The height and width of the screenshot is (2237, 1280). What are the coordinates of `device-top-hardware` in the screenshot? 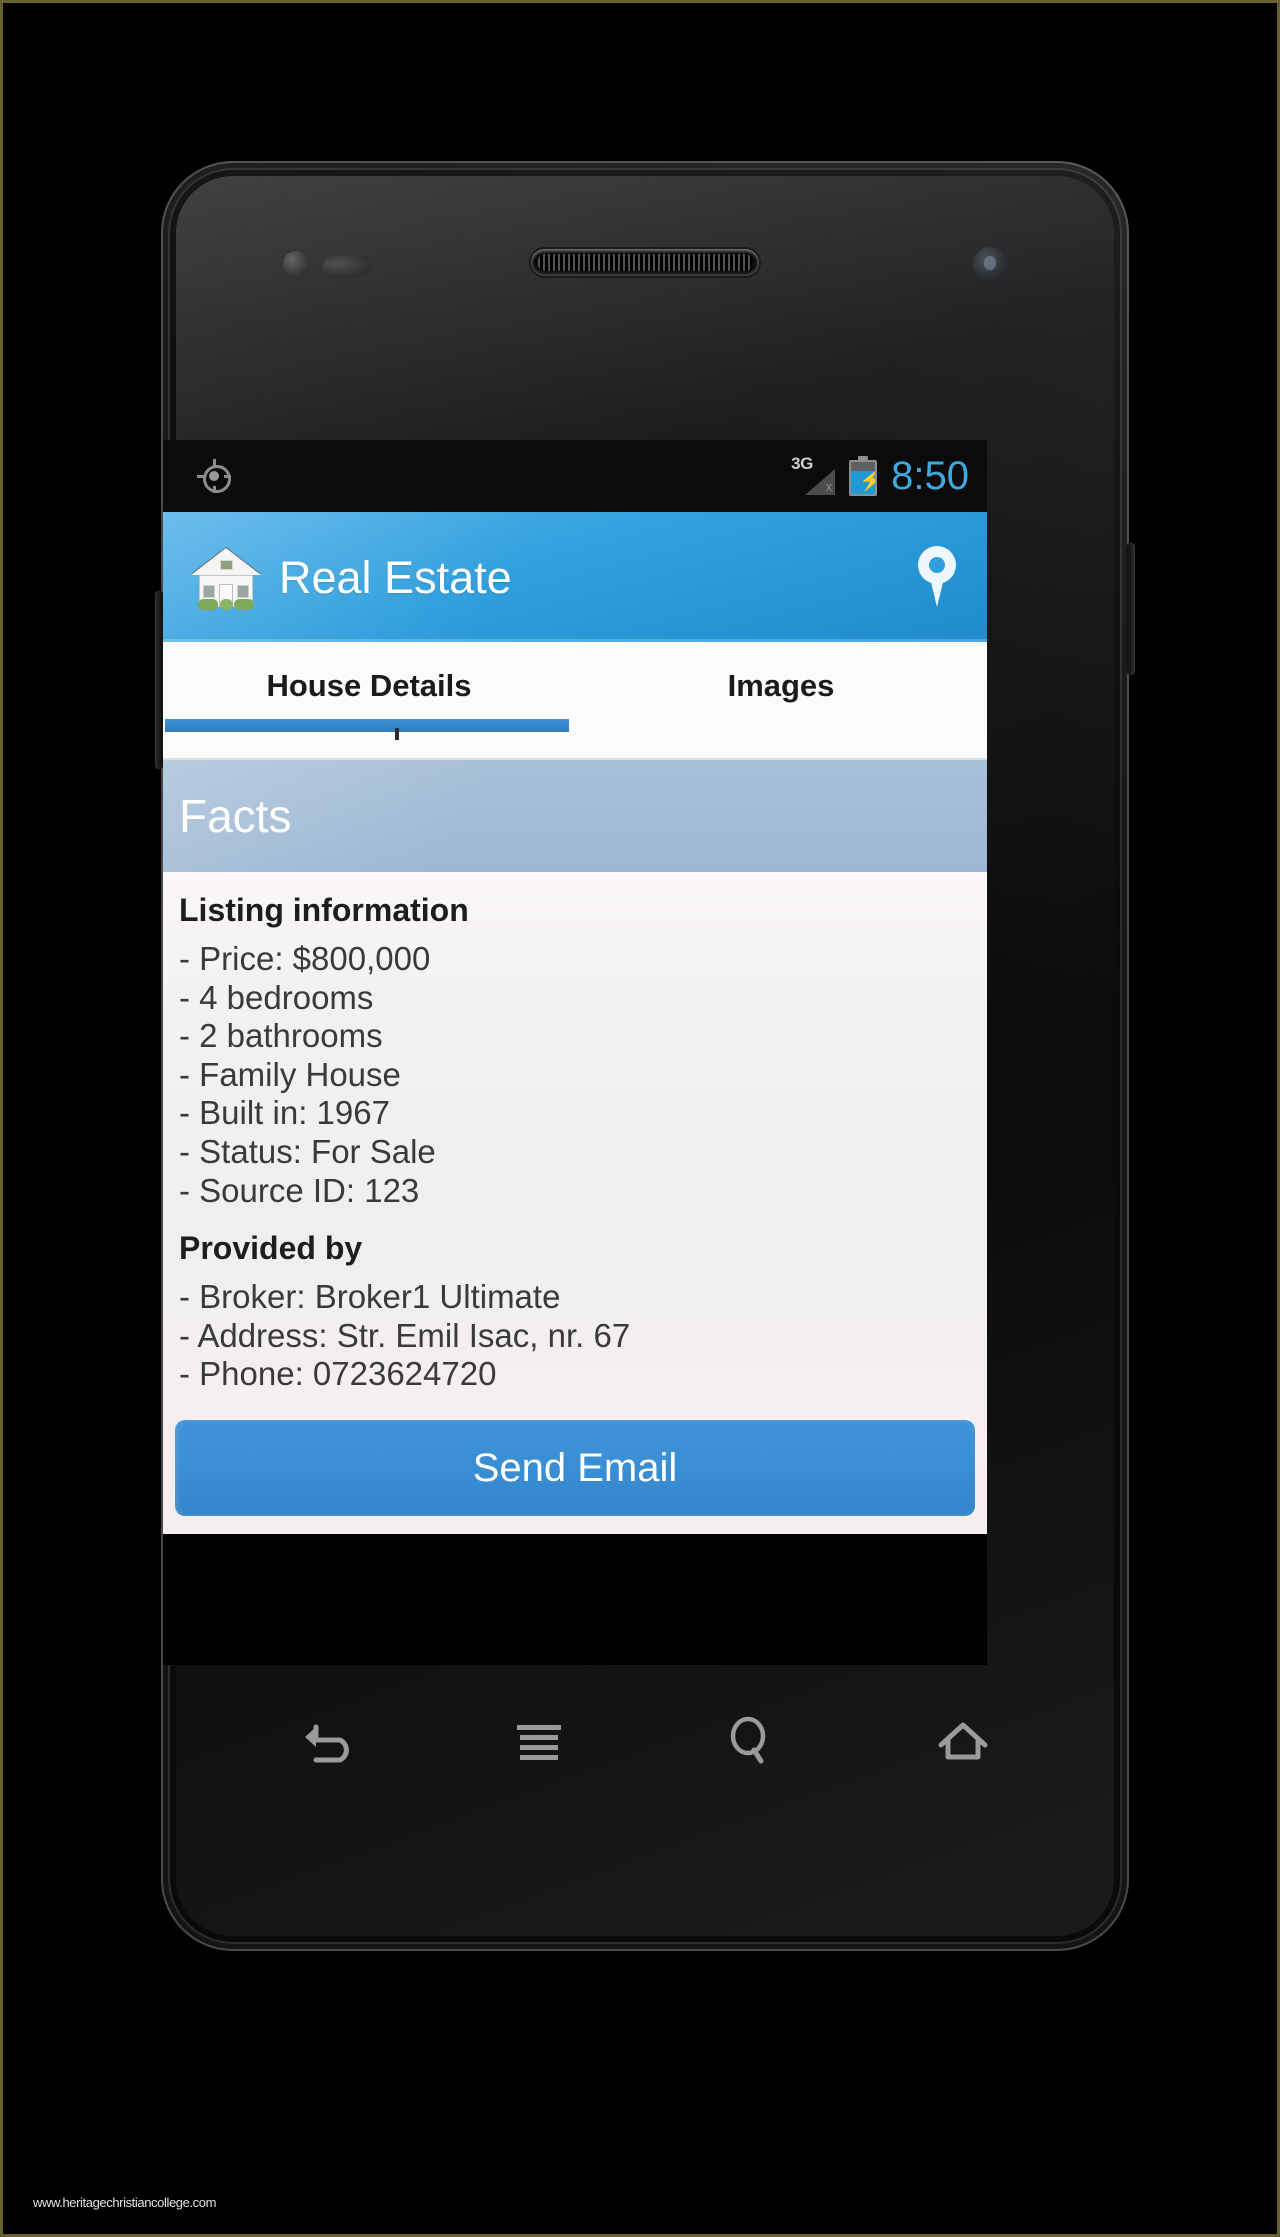 It's located at (645, 262).